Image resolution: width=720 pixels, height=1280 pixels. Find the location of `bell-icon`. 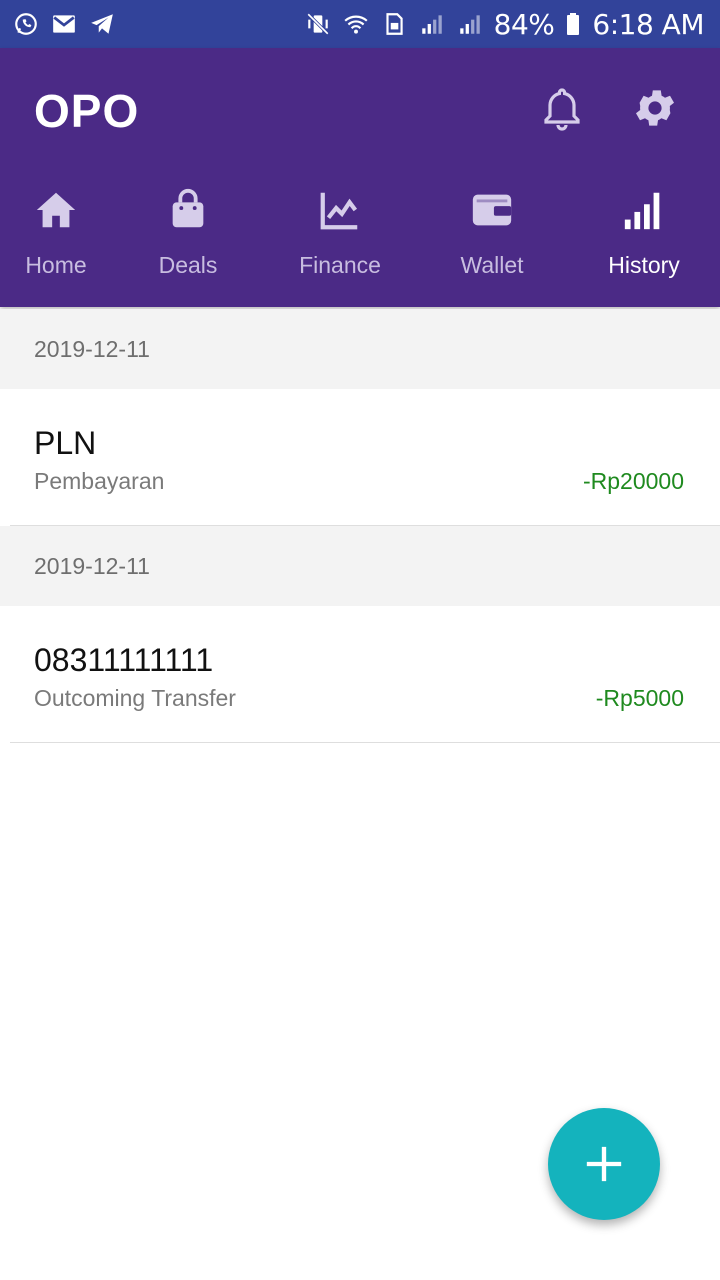

bell-icon is located at coordinates (562, 108).